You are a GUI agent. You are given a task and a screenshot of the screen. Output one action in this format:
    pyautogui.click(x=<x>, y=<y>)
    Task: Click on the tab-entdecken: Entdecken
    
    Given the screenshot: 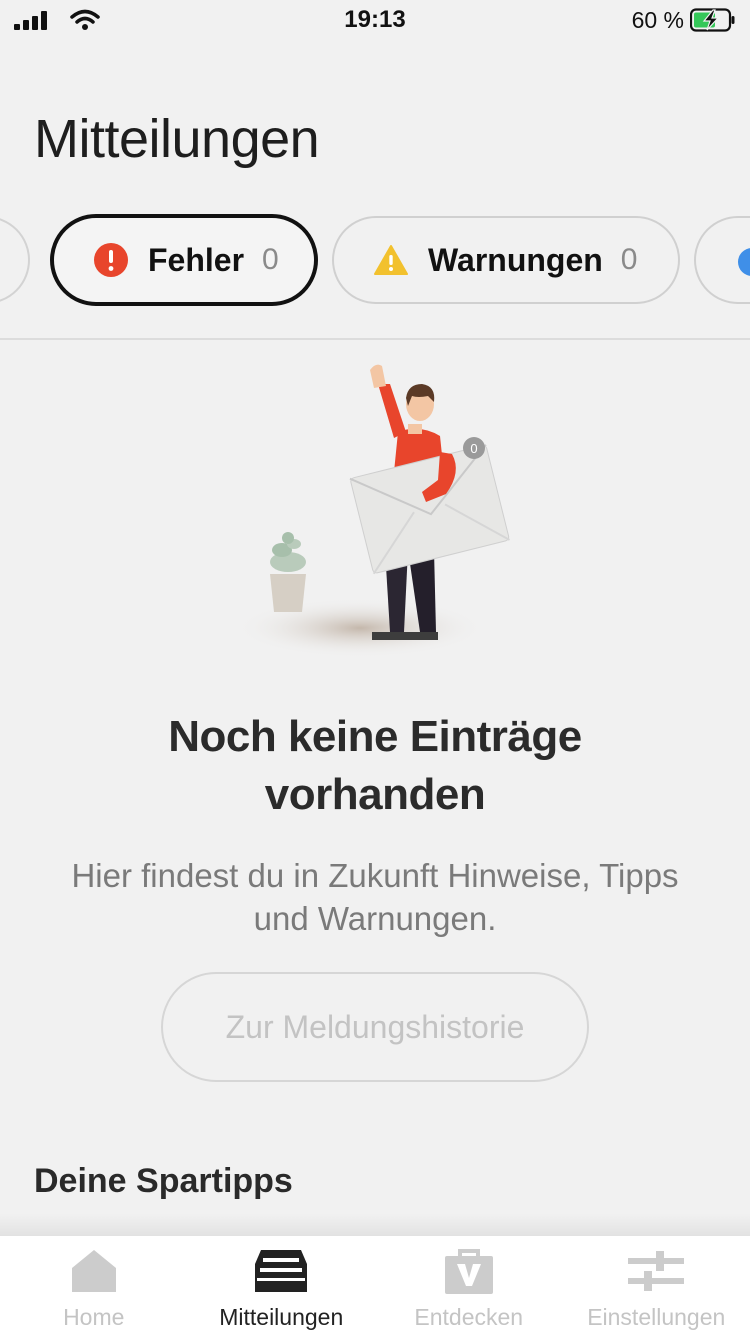 What is the action you would take?
    pyautogui.click(x=469, y=1285)
    